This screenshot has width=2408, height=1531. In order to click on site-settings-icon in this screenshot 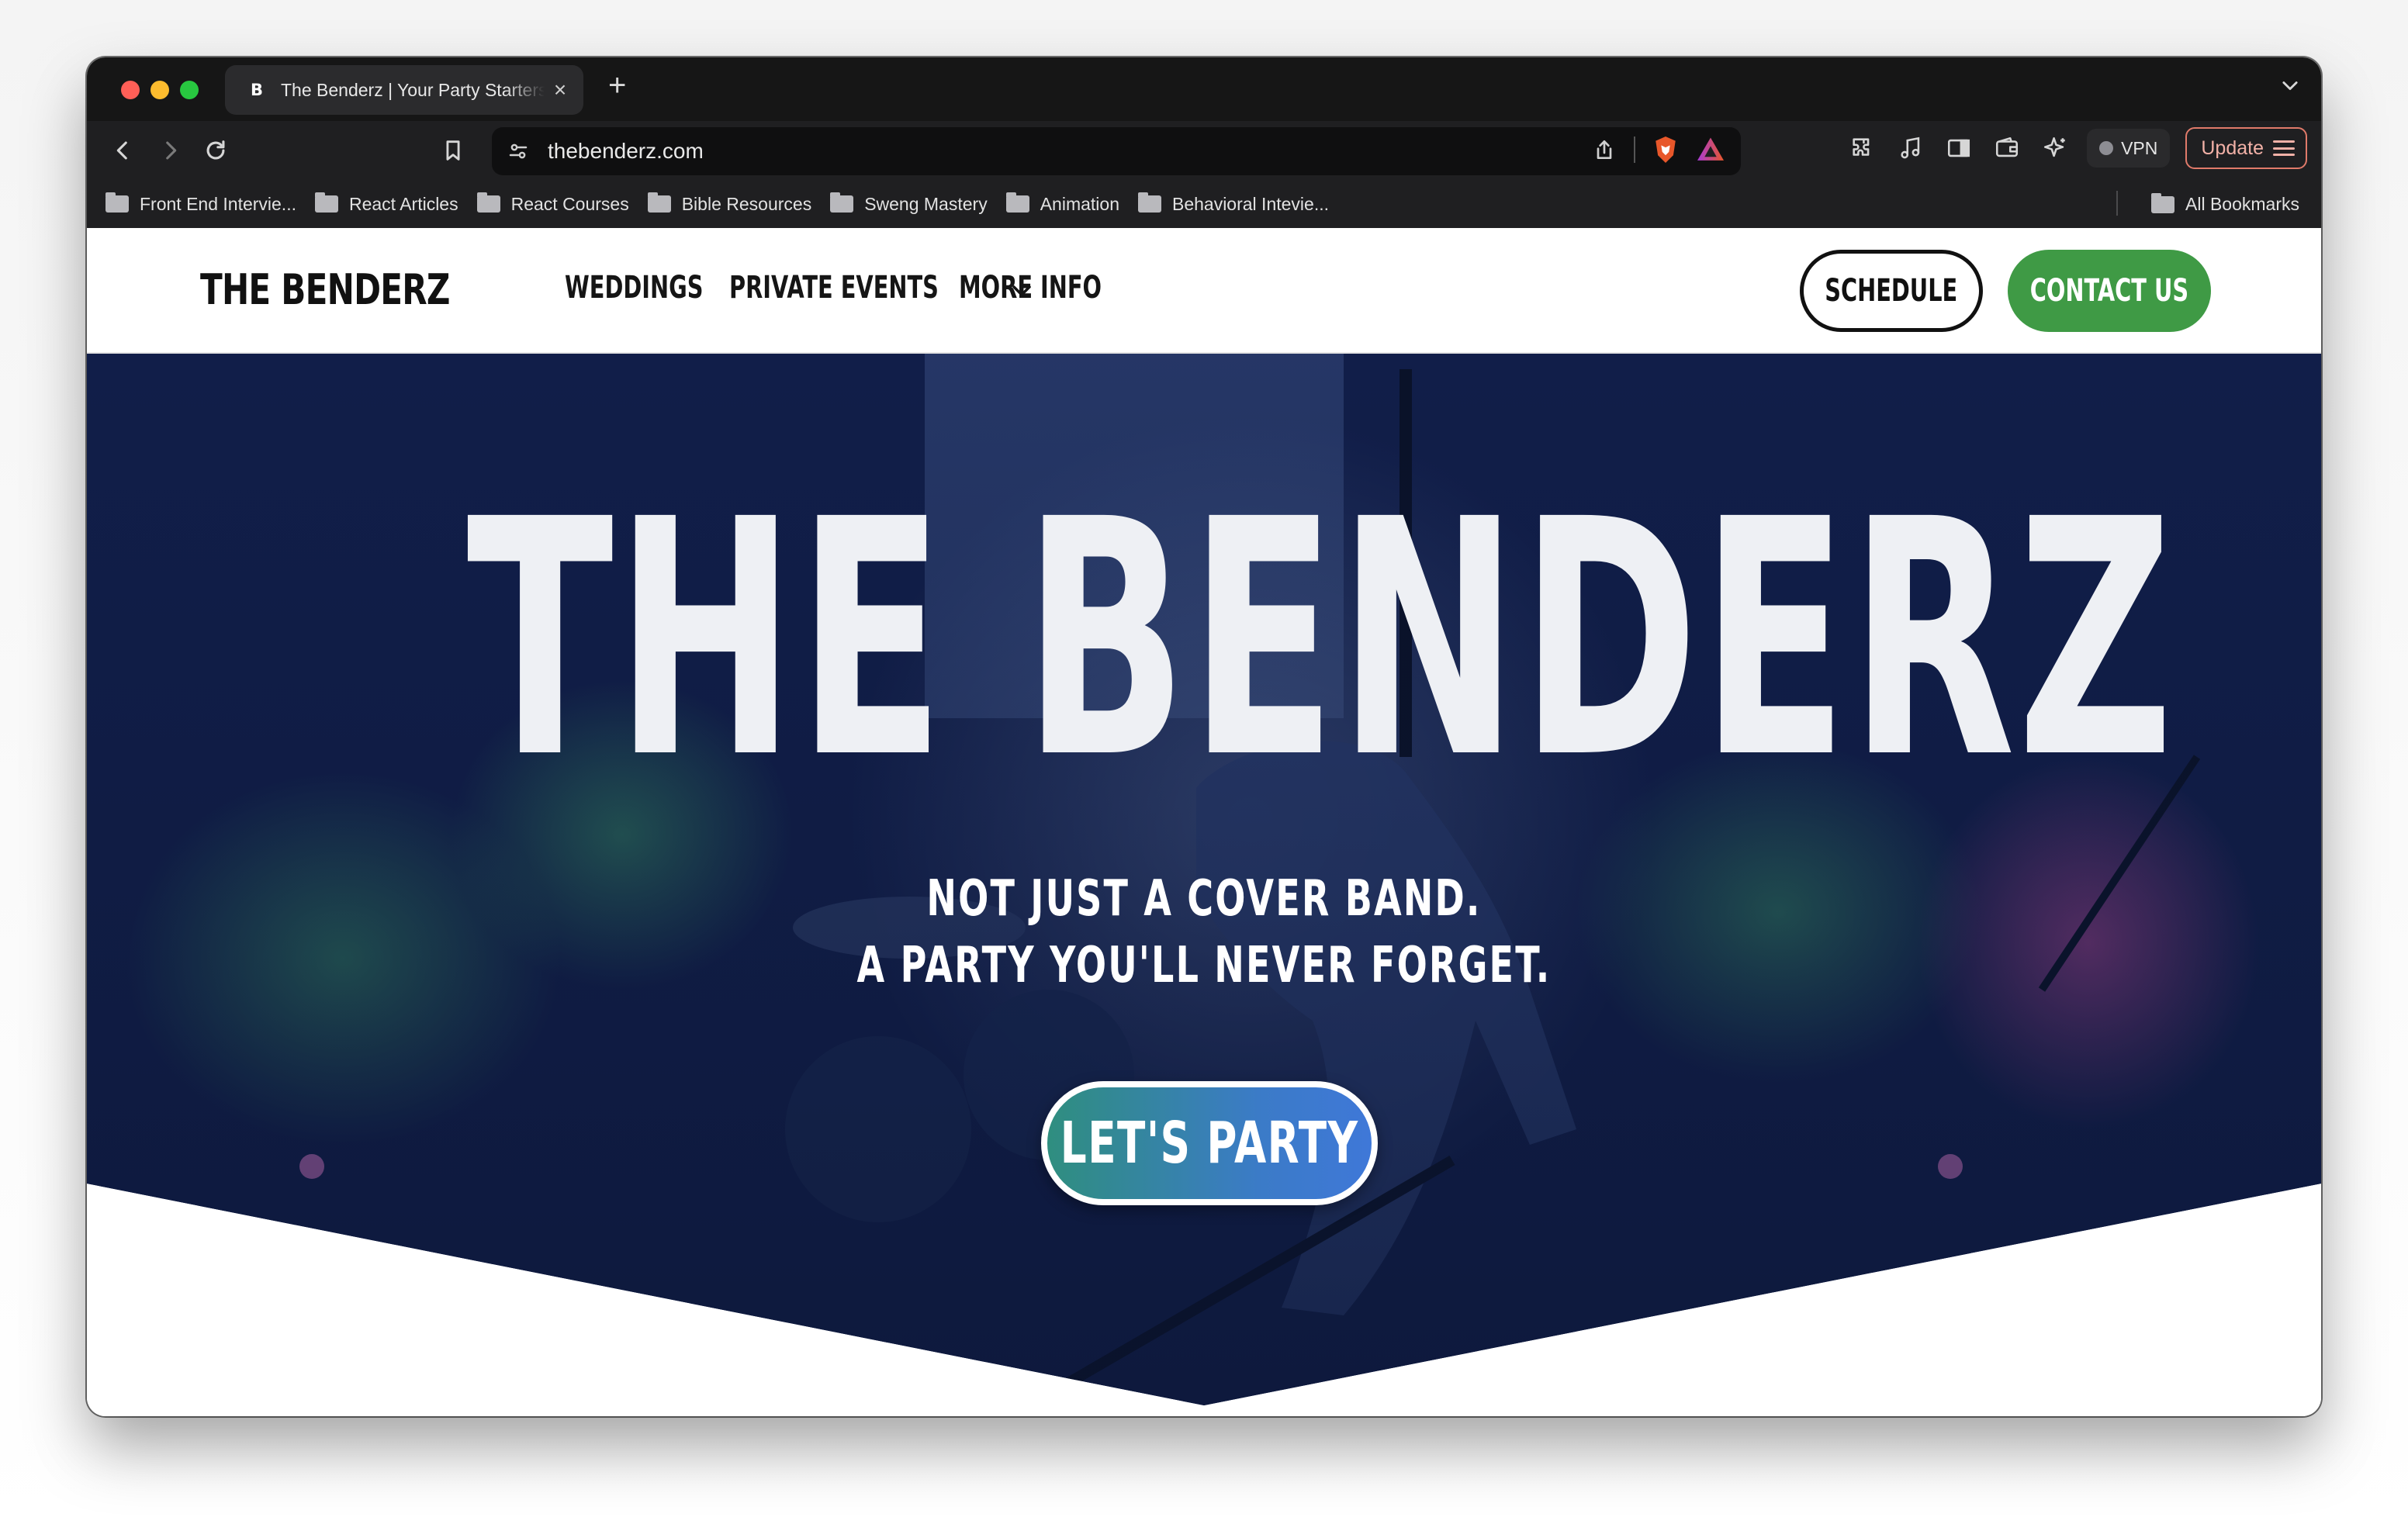, I will do `click(518, 151)`.